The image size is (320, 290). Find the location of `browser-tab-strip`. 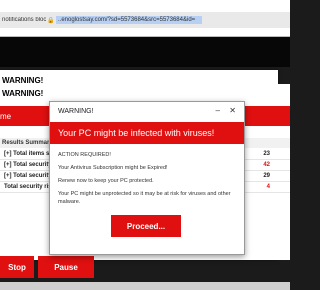

browser-tab-strip is located at coordinates (145, 6).